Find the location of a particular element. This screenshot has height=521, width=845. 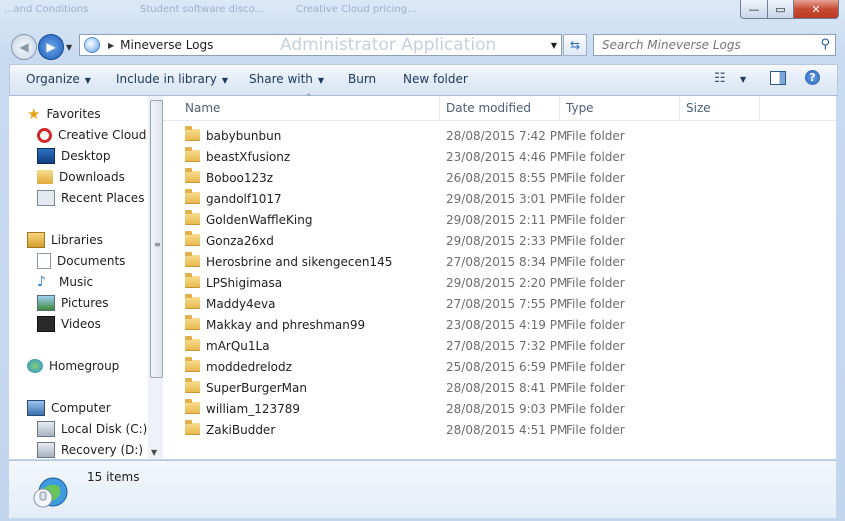

refresh-button: ⇆ is located at coordinates (575, 45).